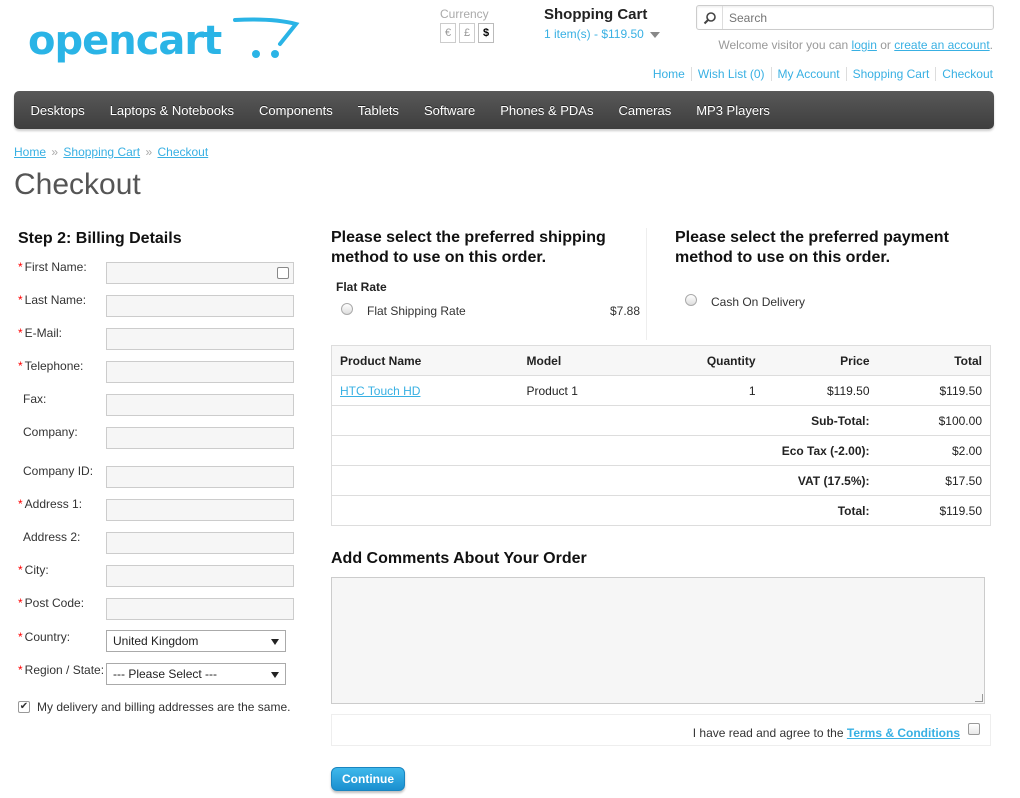  What do you see at coordinates (730, 74) in the screenshot?
I see `top-link-wishlist: Wish List (0)` at bounding box center [730, 74].